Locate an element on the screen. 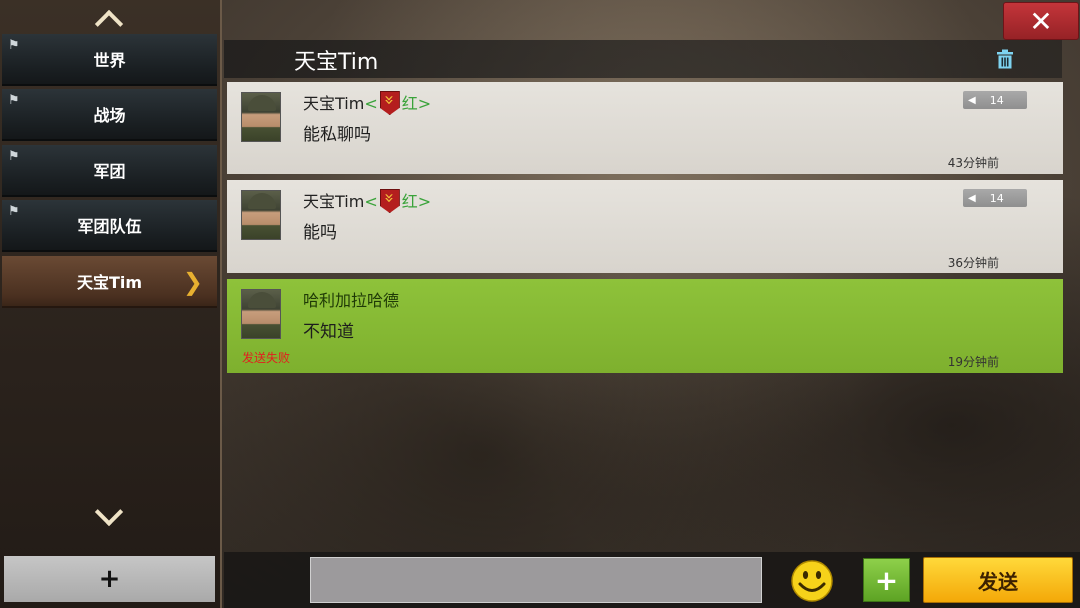 The image size is (1080, 608). chevron-right-icon: ❯ is located at coordinates (192, 282).